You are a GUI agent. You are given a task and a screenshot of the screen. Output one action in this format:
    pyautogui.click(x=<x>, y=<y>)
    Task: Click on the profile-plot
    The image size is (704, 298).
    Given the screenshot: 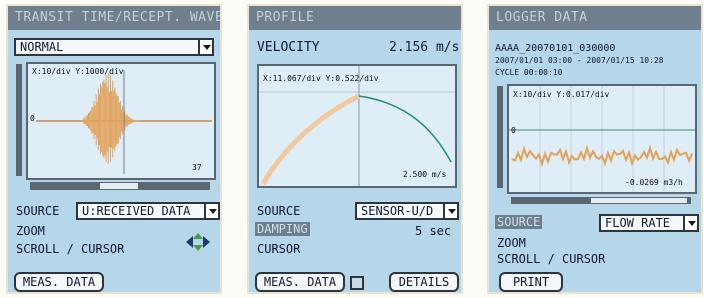 What is the action you would take?
    pyautogui.click(x=357, y=126)
    